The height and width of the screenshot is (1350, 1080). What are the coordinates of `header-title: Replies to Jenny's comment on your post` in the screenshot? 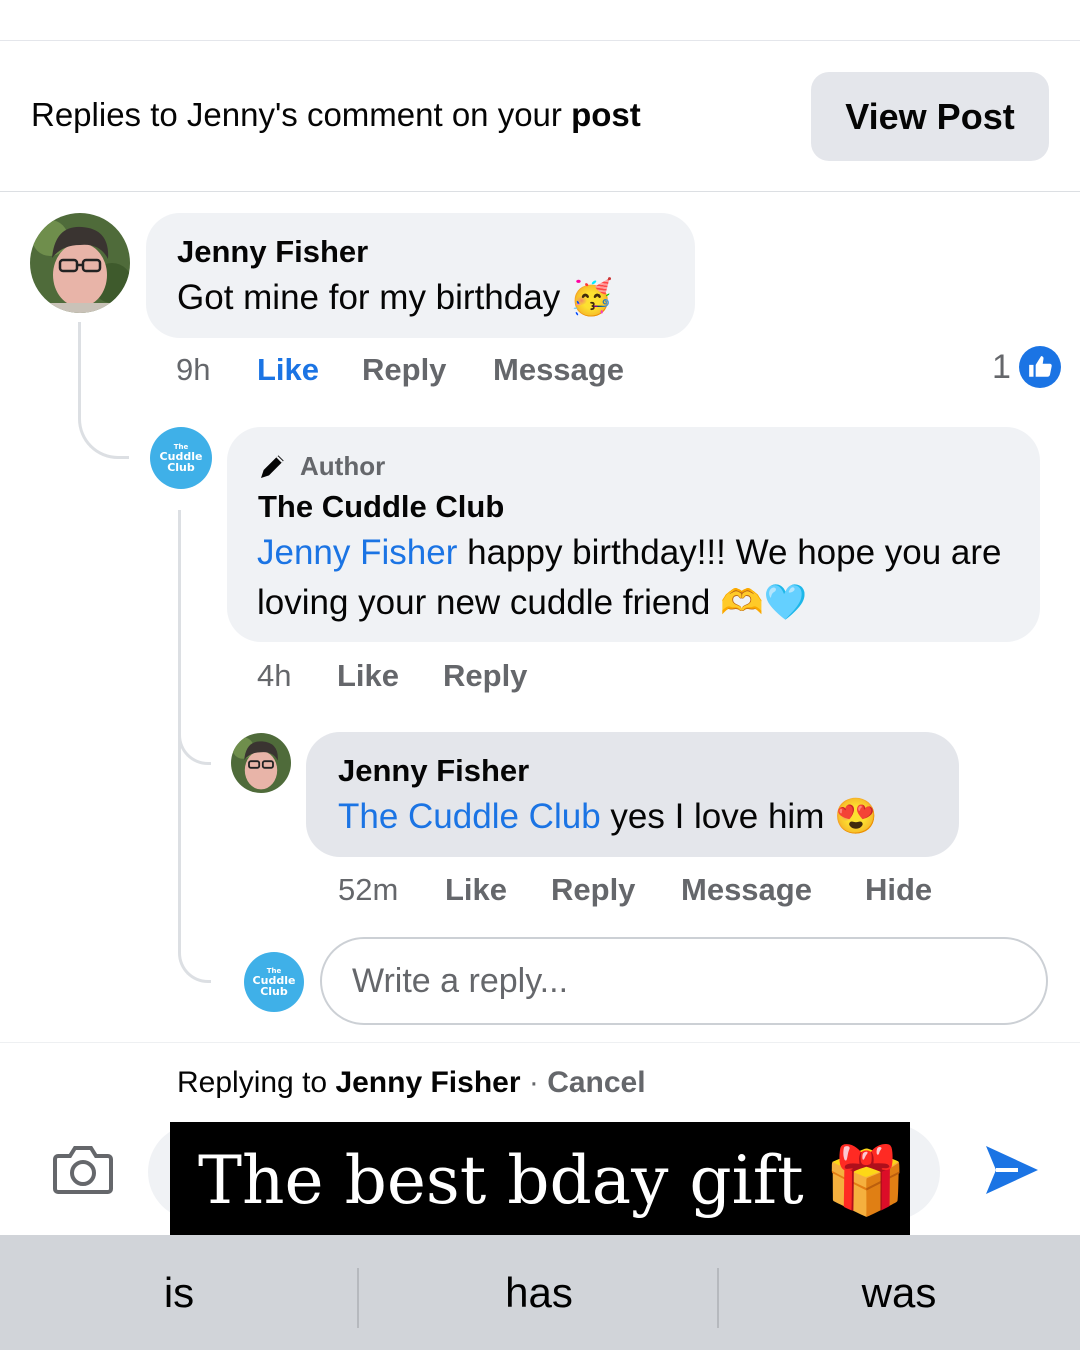 It's located at (336, 114).